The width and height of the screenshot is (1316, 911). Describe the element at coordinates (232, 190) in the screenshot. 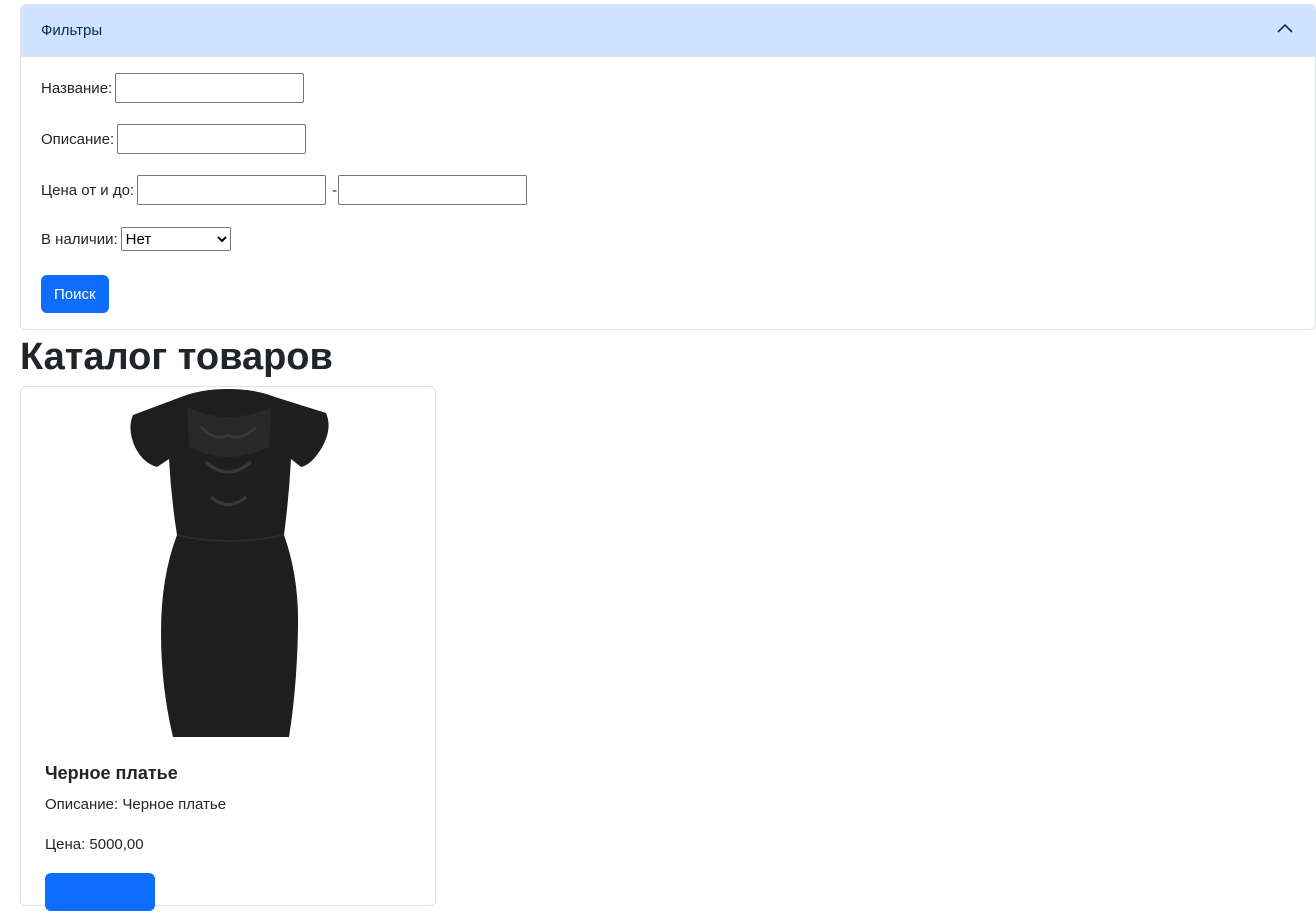

I see `price-from-input` at that location.